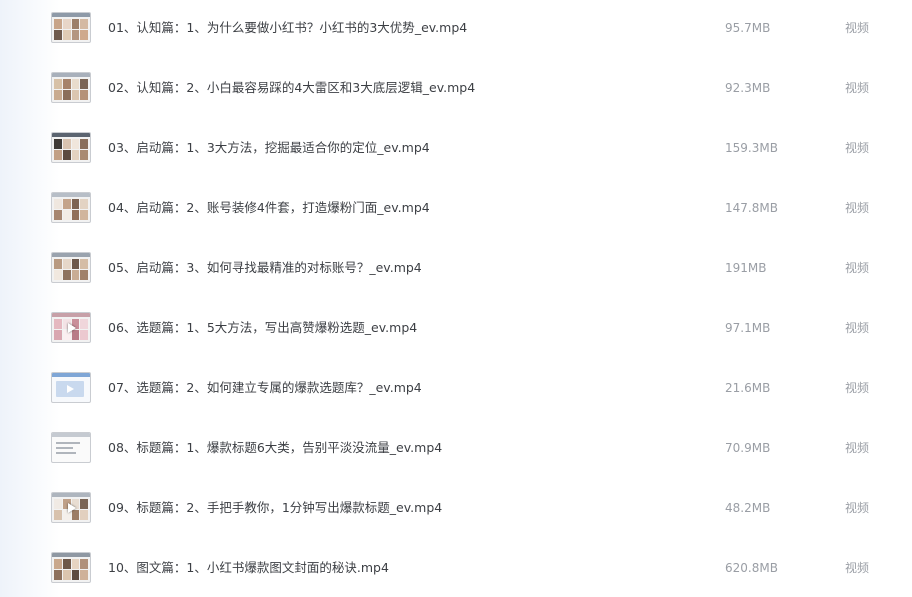 The image size is (912, 597). I want to click on file-size: 147.8MB, so click(751, 208).